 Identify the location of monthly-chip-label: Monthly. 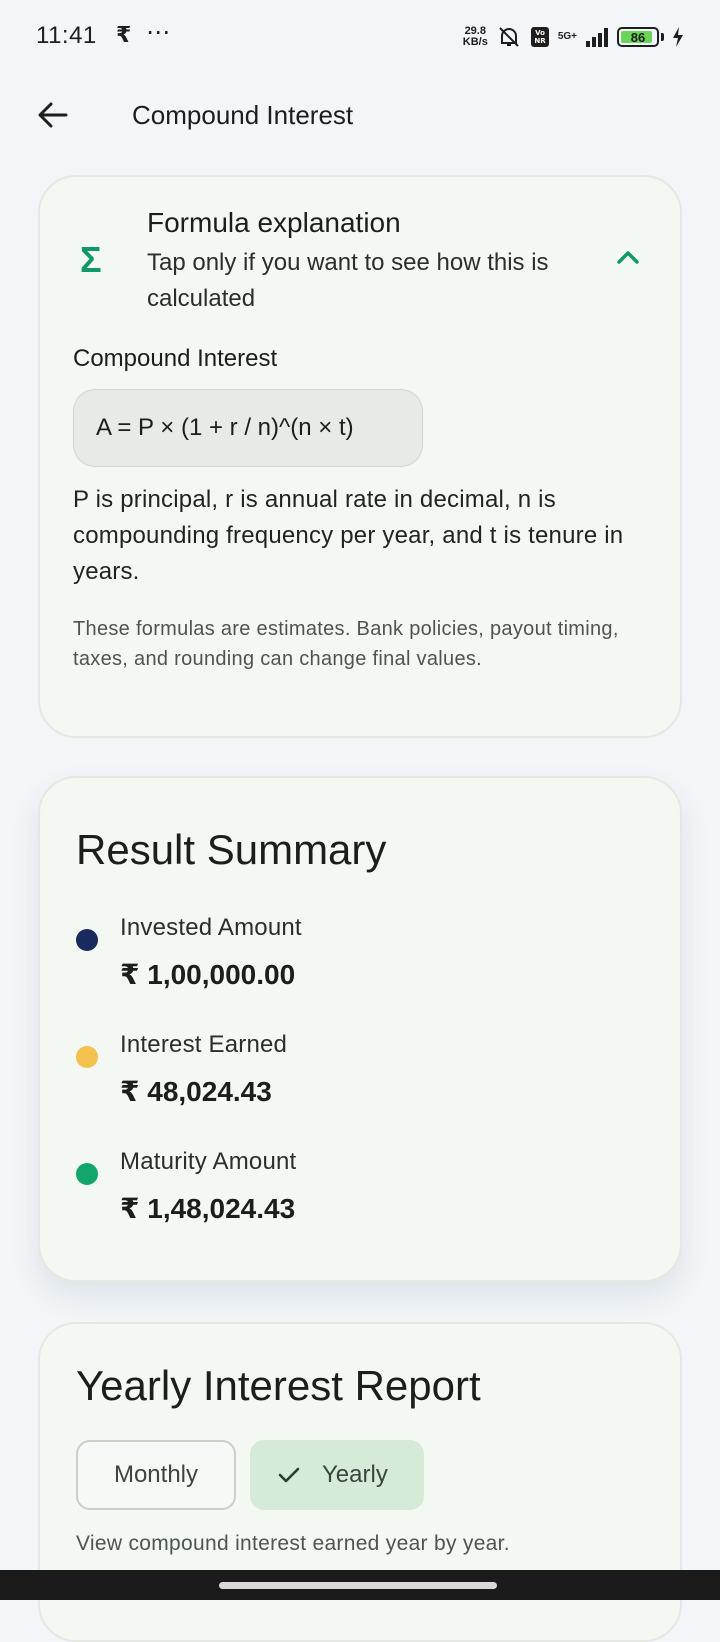
(156, 1474).